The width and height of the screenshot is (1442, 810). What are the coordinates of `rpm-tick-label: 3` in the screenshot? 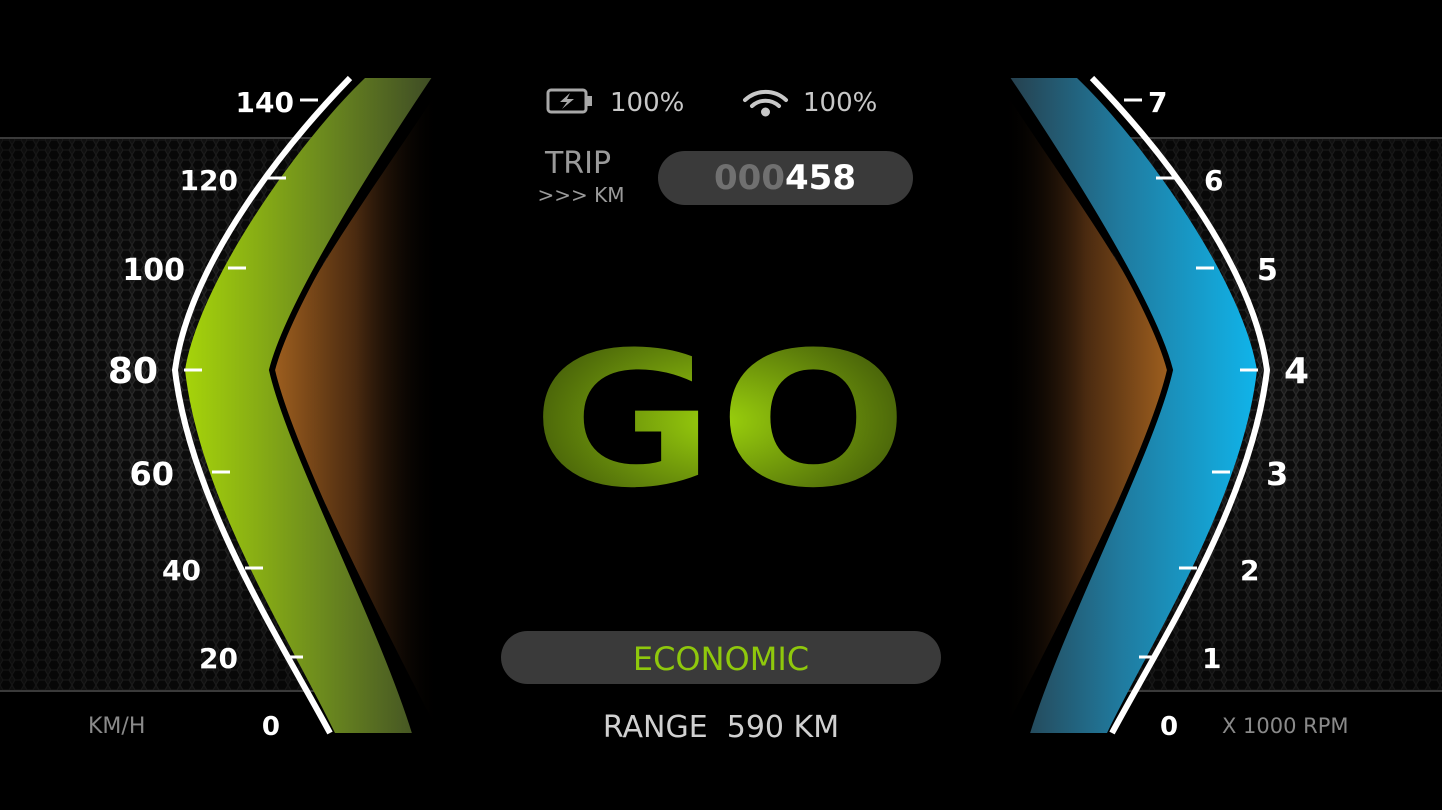 It's located at (1277, 474).